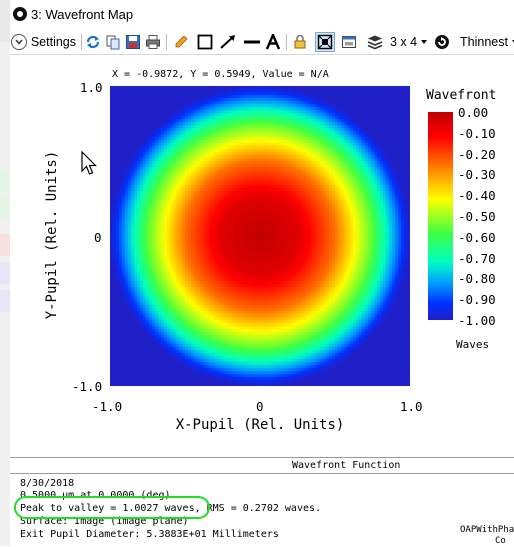  What do you see at coordinates (473, 344) in the screenshot?
I see `colorbar-units: Waves` at bounding box center [473, 344].